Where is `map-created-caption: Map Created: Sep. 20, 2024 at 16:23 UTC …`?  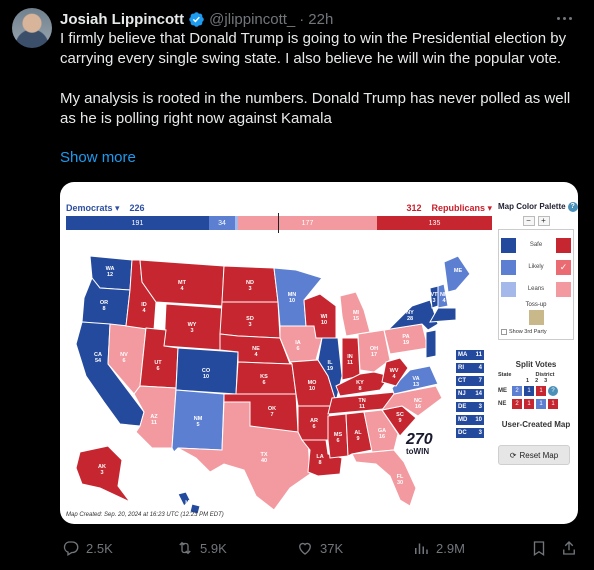
map-created-caption: Map Created: Sep. 20, 2024 at 16:23 UTC … is located at coordinates (145, 515).